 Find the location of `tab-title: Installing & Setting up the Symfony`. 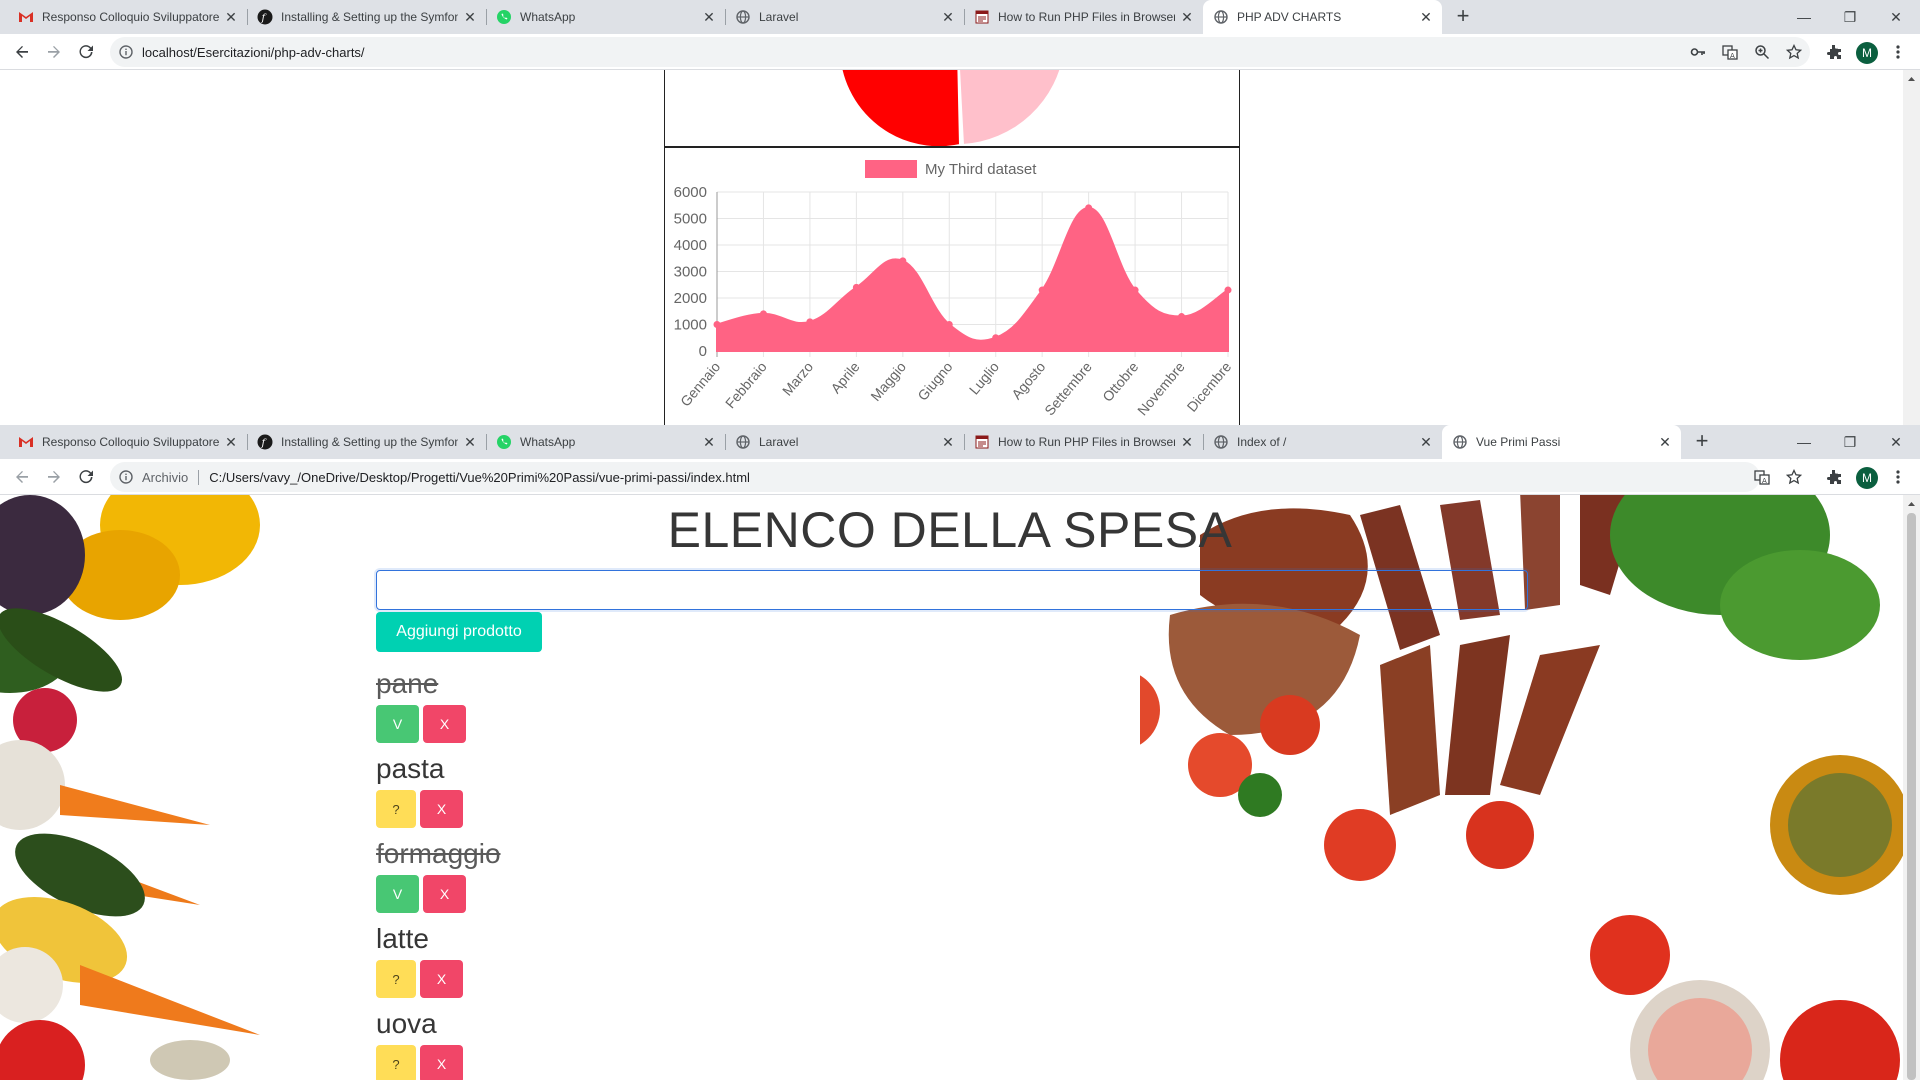

tab-title: Installing & Setting up the Symfony is located at coordinates (369, 17).